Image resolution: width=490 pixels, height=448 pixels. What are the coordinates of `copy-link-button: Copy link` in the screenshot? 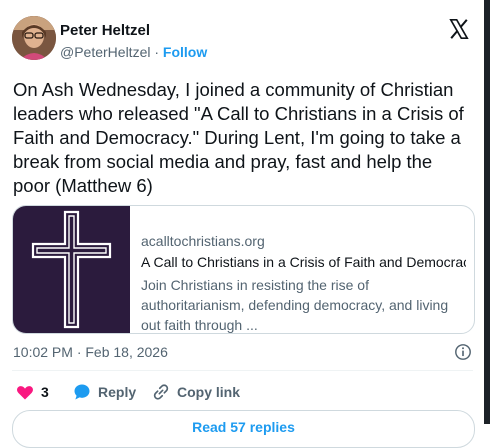 It's located at (196, 392).